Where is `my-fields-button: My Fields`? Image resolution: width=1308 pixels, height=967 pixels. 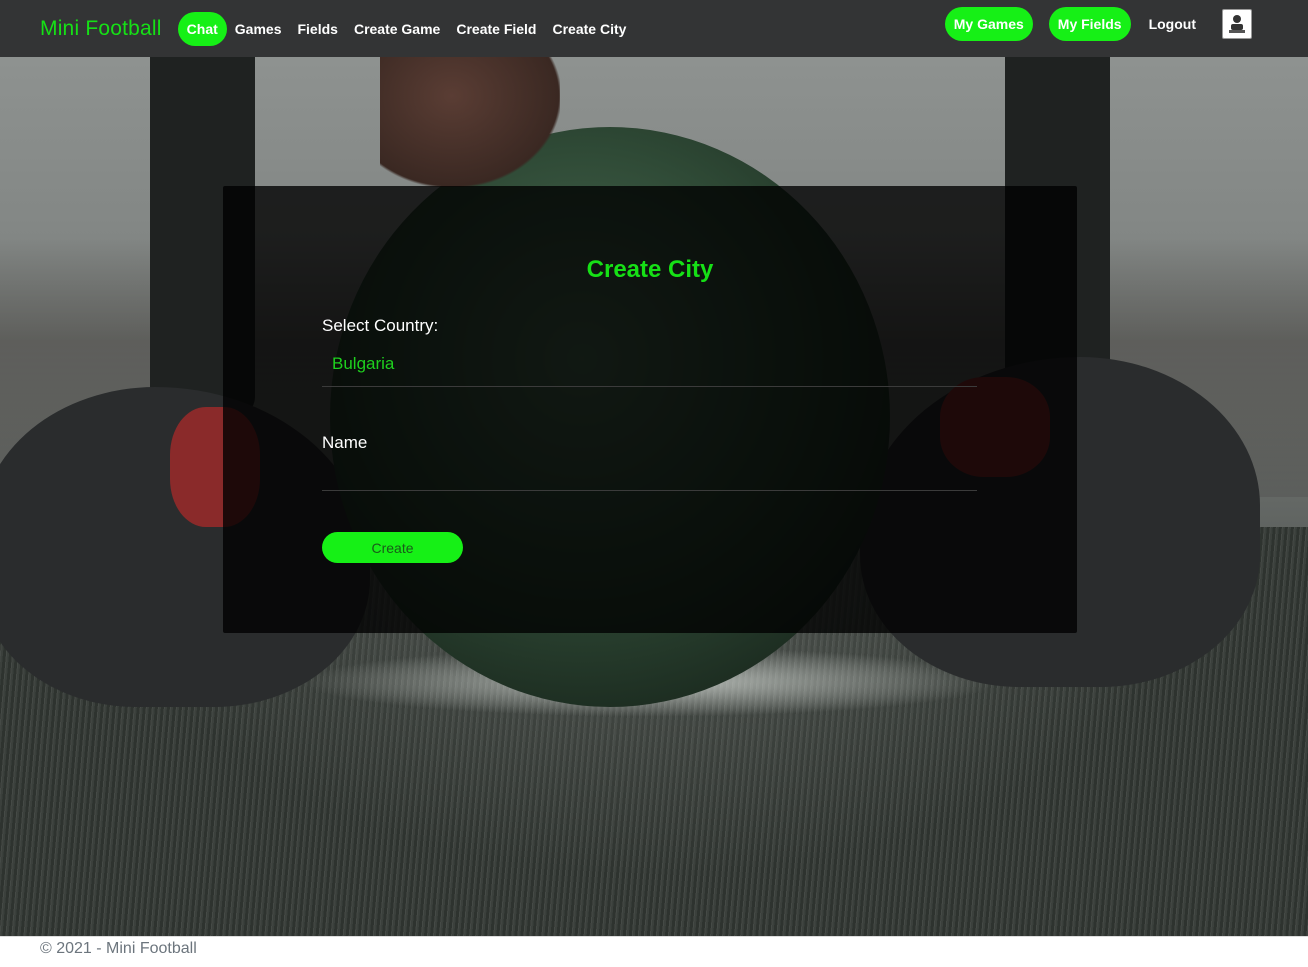
my-fields-button: My Fields is located at coordinates (1089, 24).